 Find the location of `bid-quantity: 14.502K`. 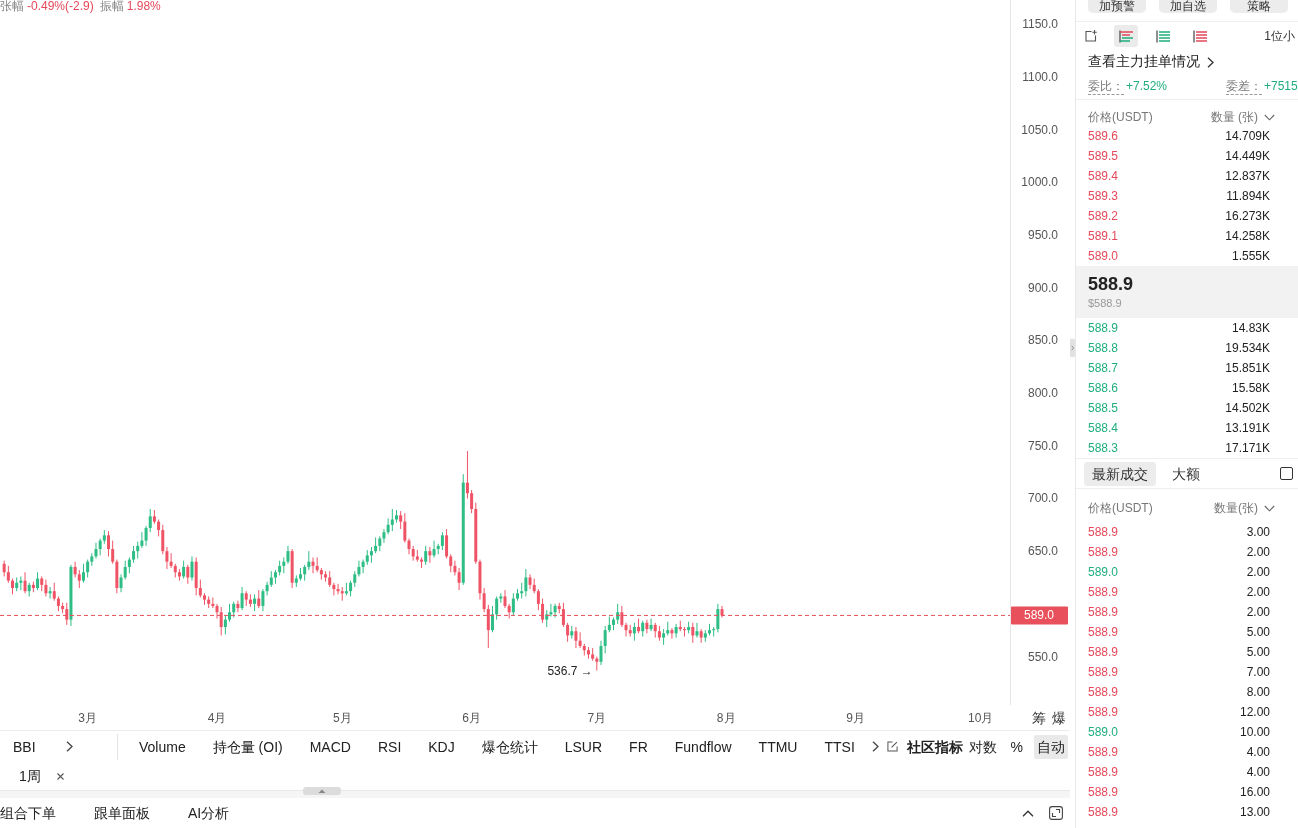

bid-quantity: 14.502K is located at coordinates (1247, 408).